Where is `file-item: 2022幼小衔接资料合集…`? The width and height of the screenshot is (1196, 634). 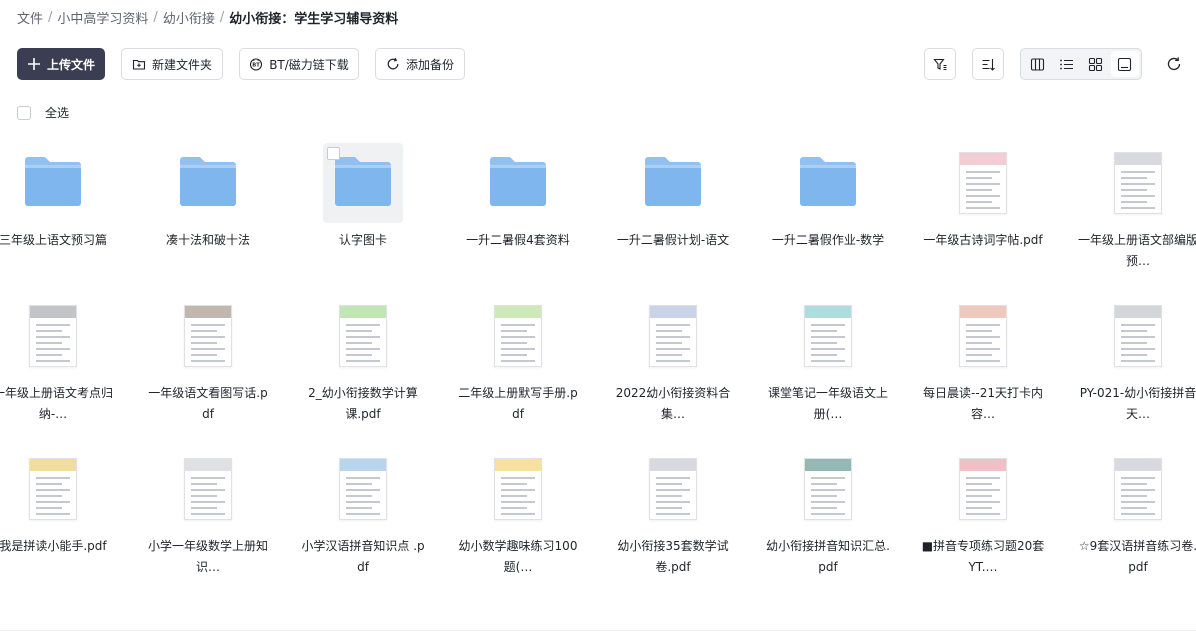 file-item: 2022幼小衔接资料合集… is located at coordinates (673, 366).